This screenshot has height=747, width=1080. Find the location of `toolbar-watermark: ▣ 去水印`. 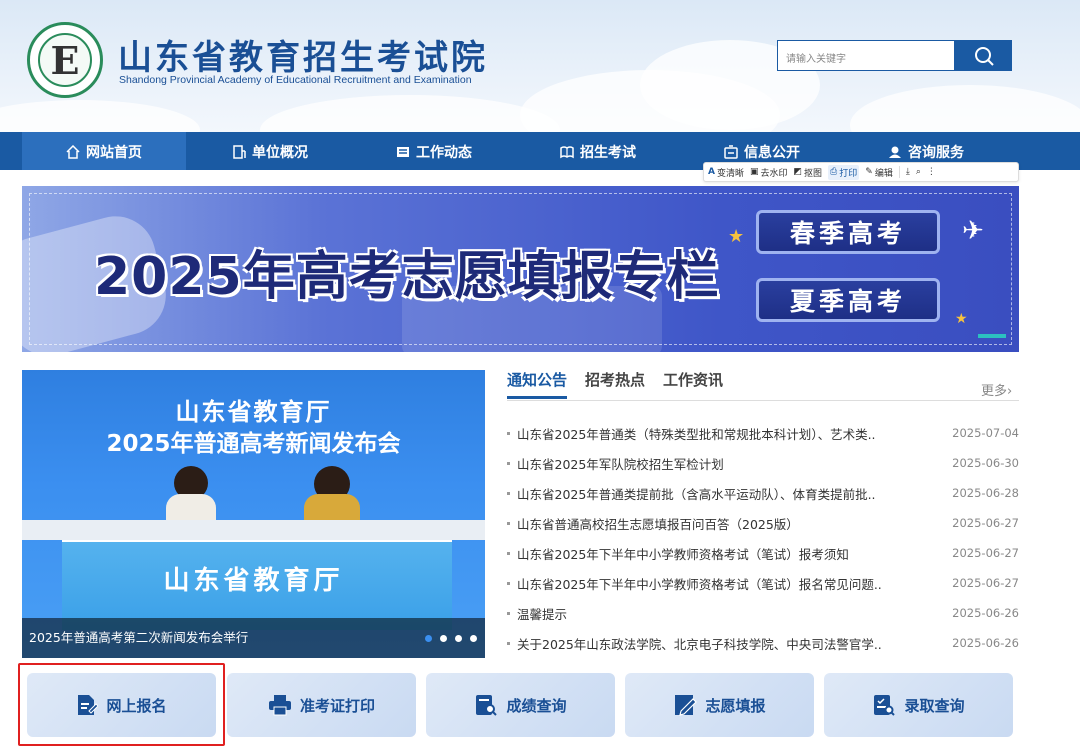

toolbar-watermark: ▣ 去水印 is located at coordinates (769, 172).